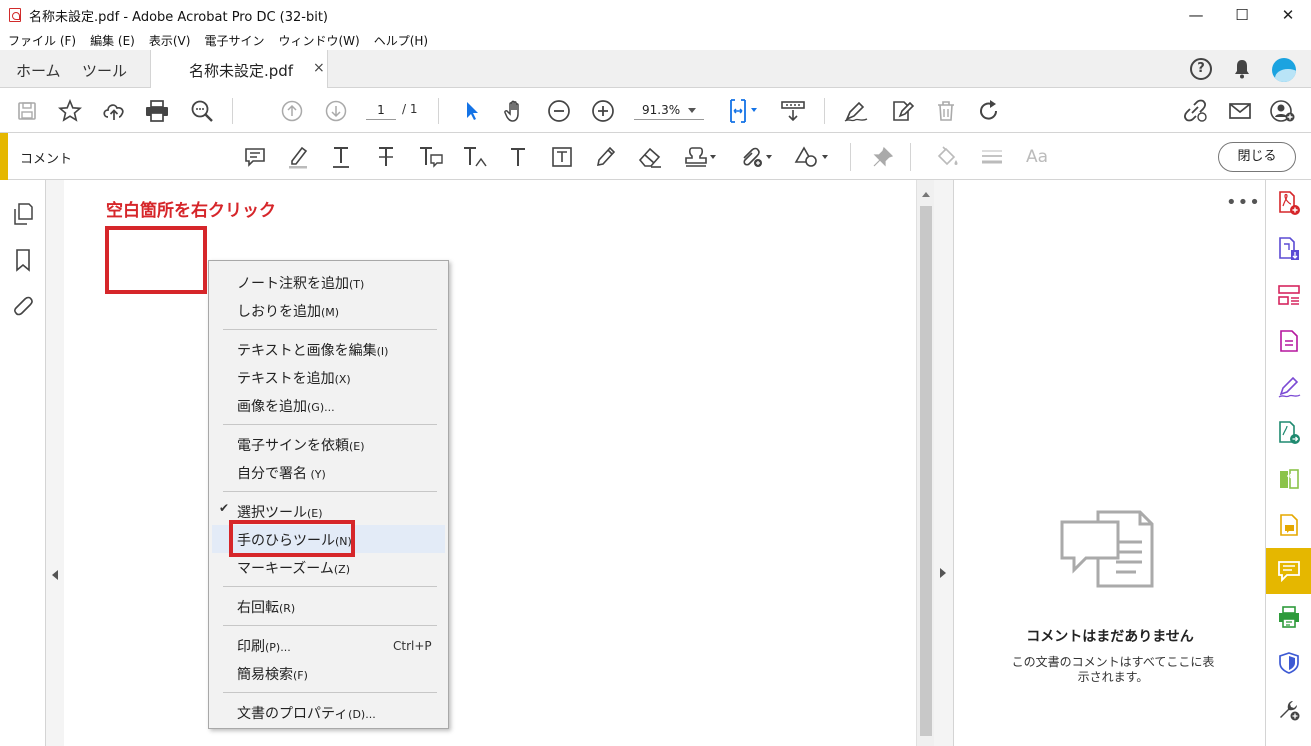 This screenshot has height=746, width=1311. What do you see at coordinates (992, 156) in the screenshot?
I see `line-weight-icon` at bounding box center [992, 156].